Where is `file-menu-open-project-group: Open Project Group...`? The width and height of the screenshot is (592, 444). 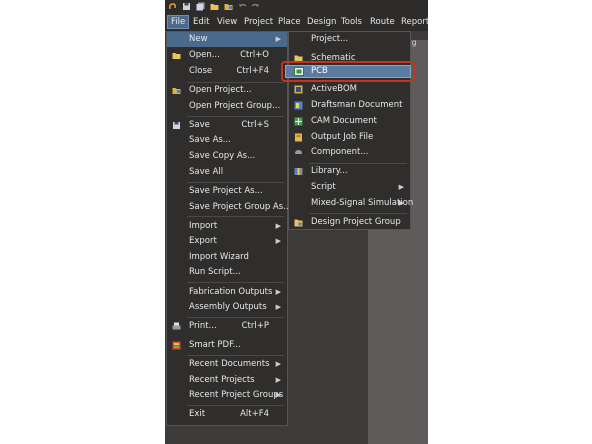 file-menu-open-project-group: Open Project Group... is located at coordinates (227, 106).